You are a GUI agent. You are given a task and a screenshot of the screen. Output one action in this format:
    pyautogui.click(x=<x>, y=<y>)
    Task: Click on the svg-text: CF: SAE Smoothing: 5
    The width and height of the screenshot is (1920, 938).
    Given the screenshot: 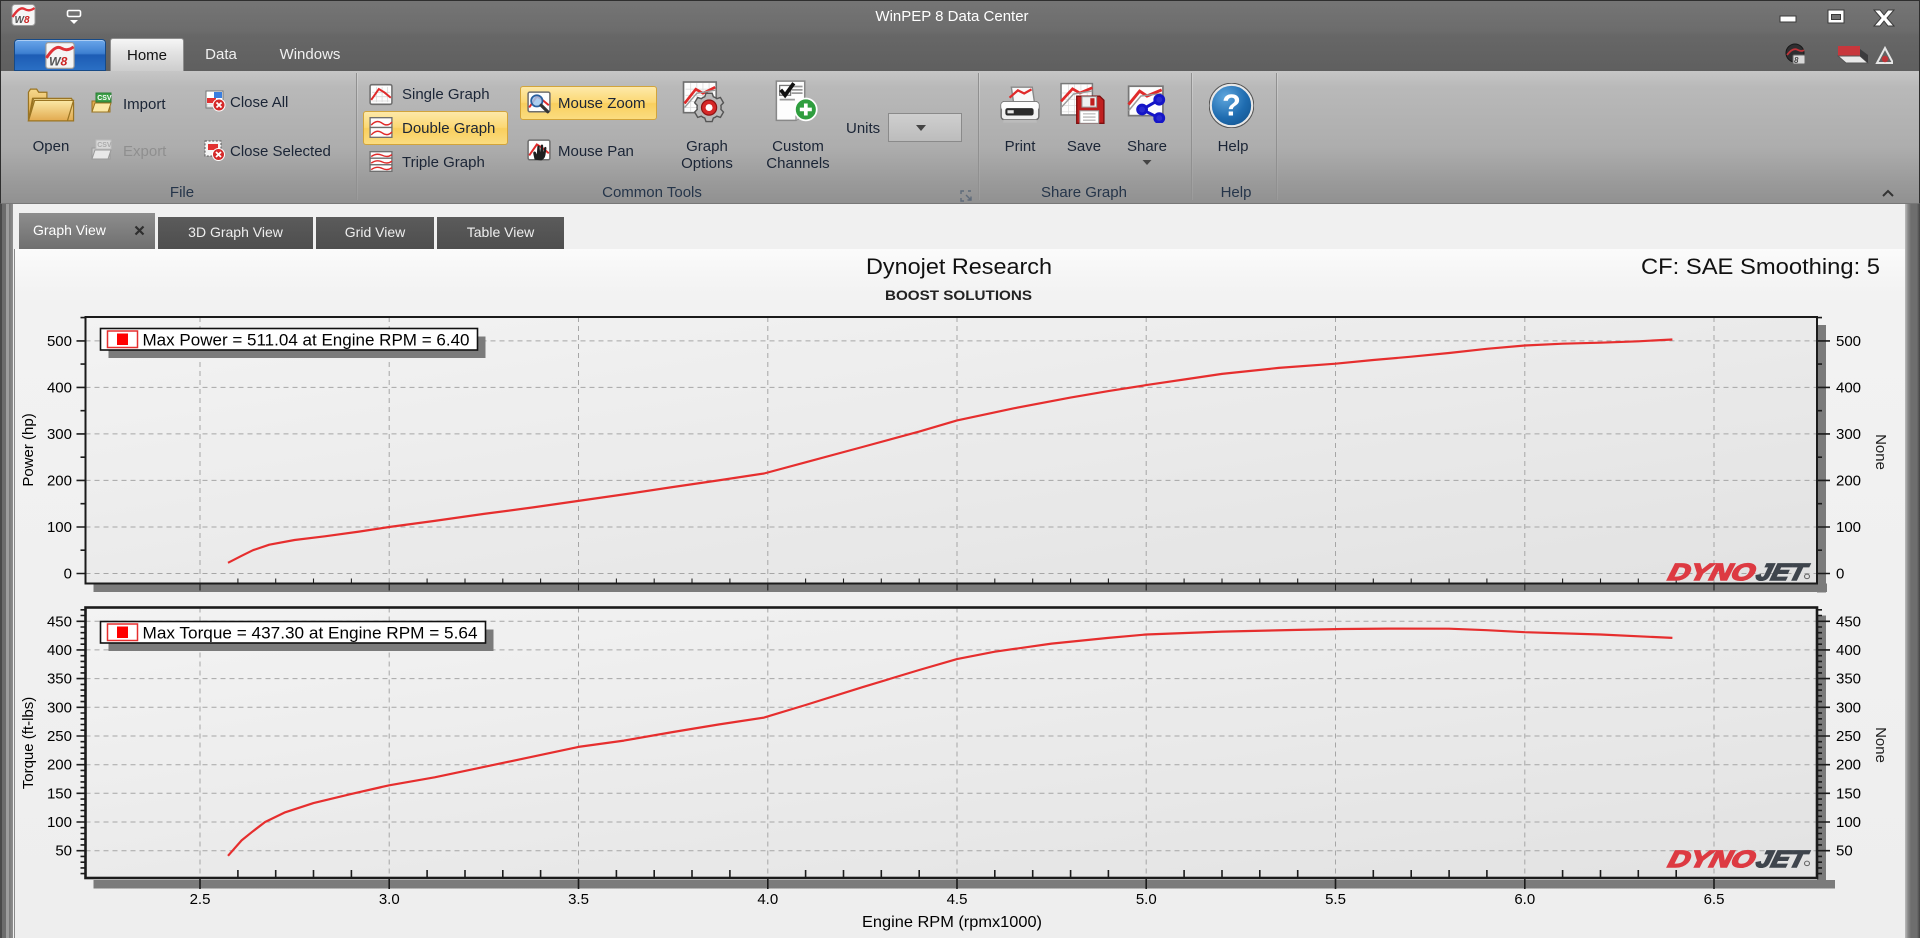 What is the action you would take?
    pyautogui.click(x=1760, y=266)
    